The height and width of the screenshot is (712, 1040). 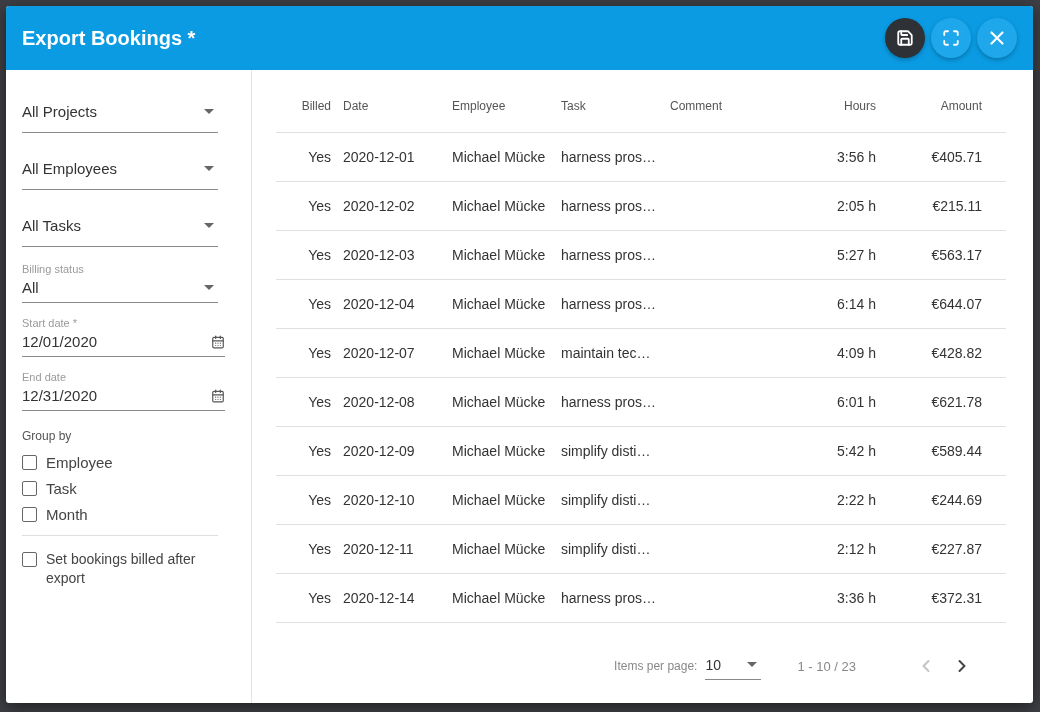 What do you see at coordinates (120, 111) in the screenshot?
I see `select-field: All Projects` at bounding box center [120, 111].